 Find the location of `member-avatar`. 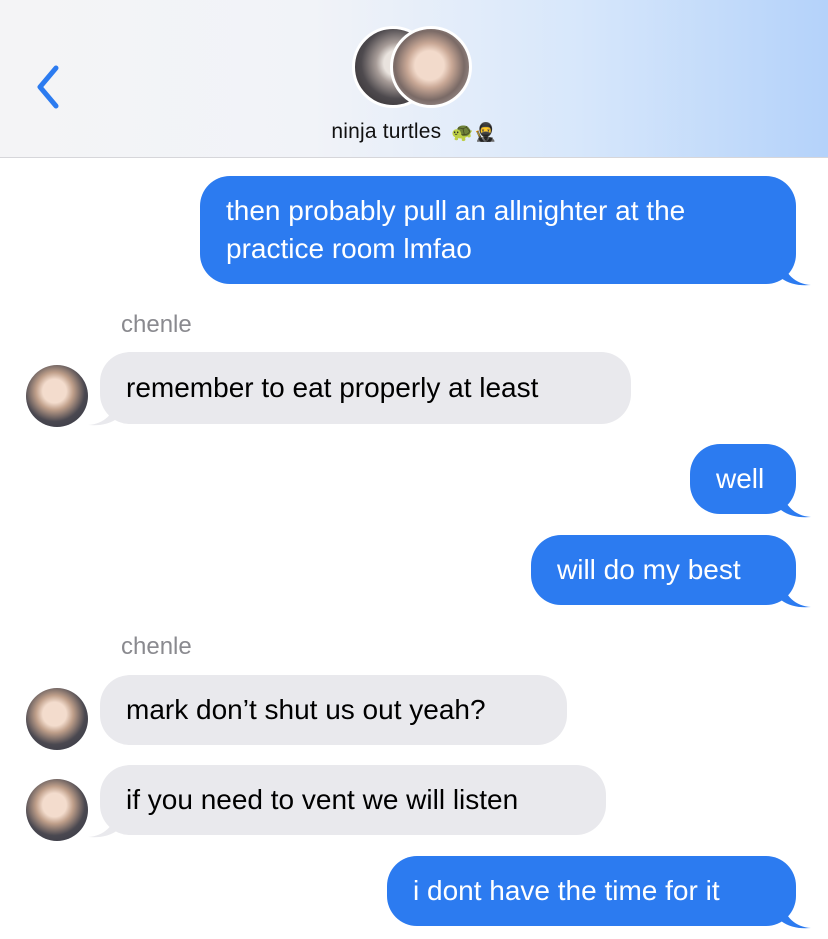

member-avatar is located at coordinates (431, 67).